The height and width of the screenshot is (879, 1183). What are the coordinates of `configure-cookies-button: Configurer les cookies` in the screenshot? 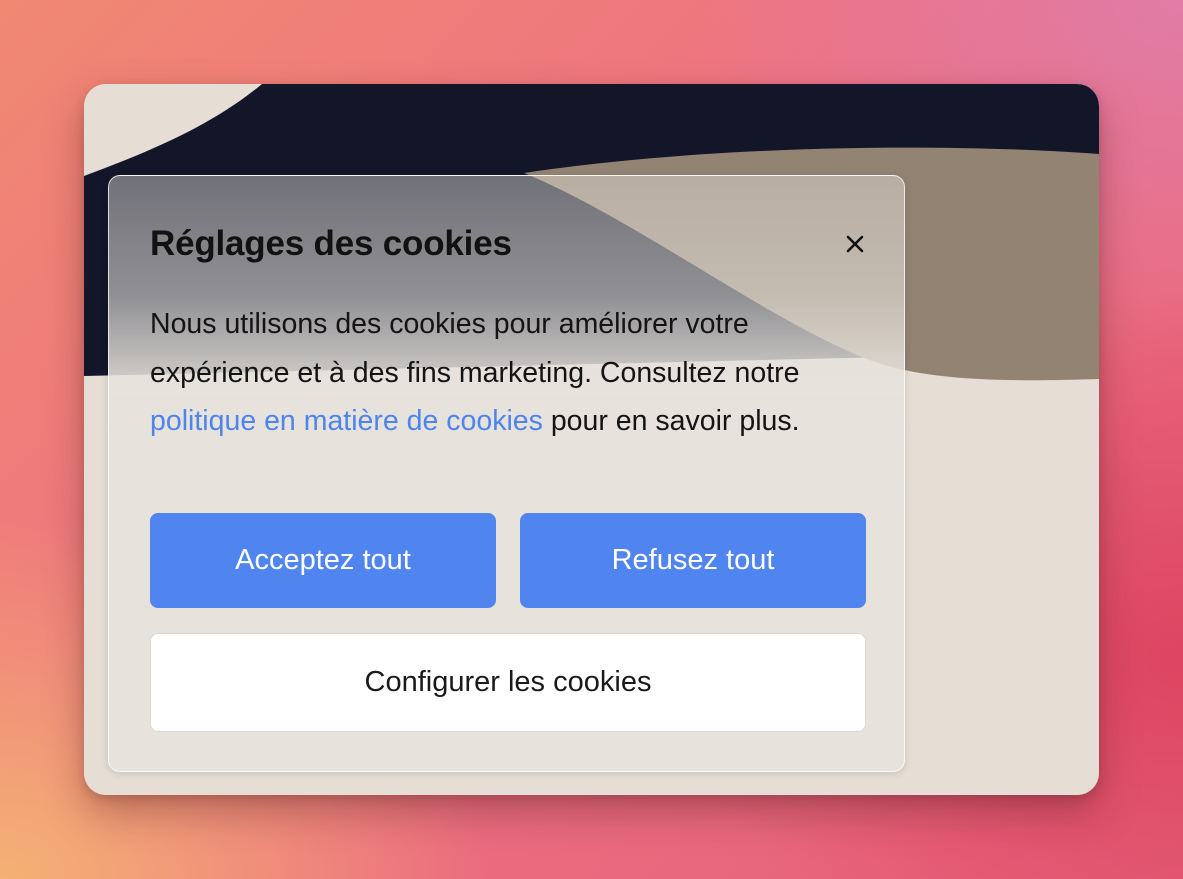 It's located at (508, 682).